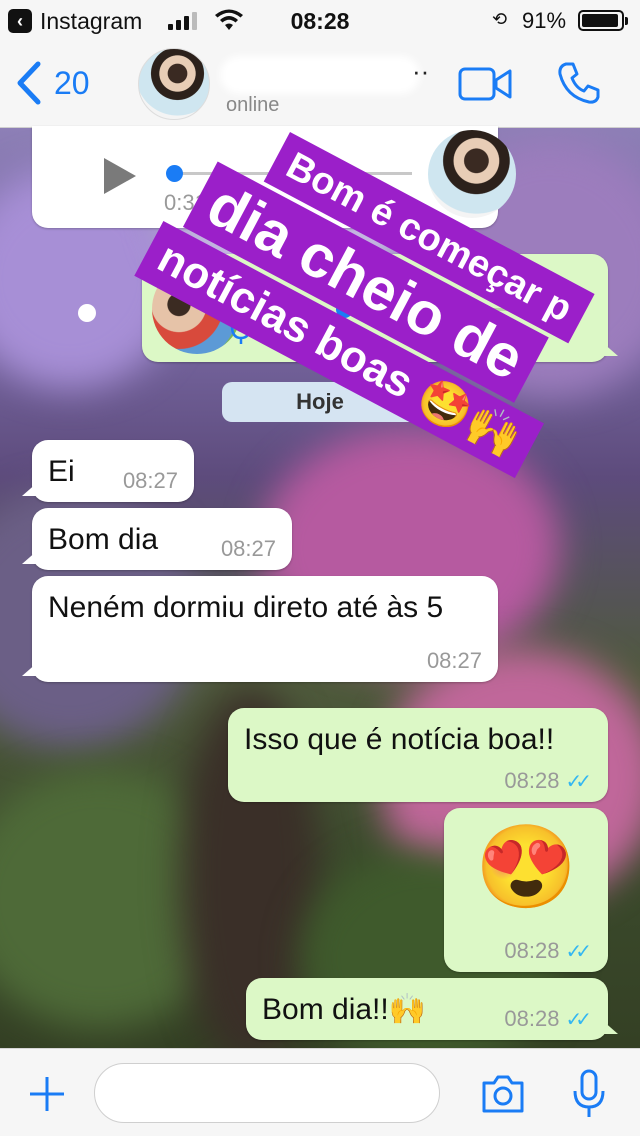 The width and height of the screenshot is (640, 1136). Describe the element at coordinates (320, 75) in the screenshot. I see `contact-name-redacted` at that location.